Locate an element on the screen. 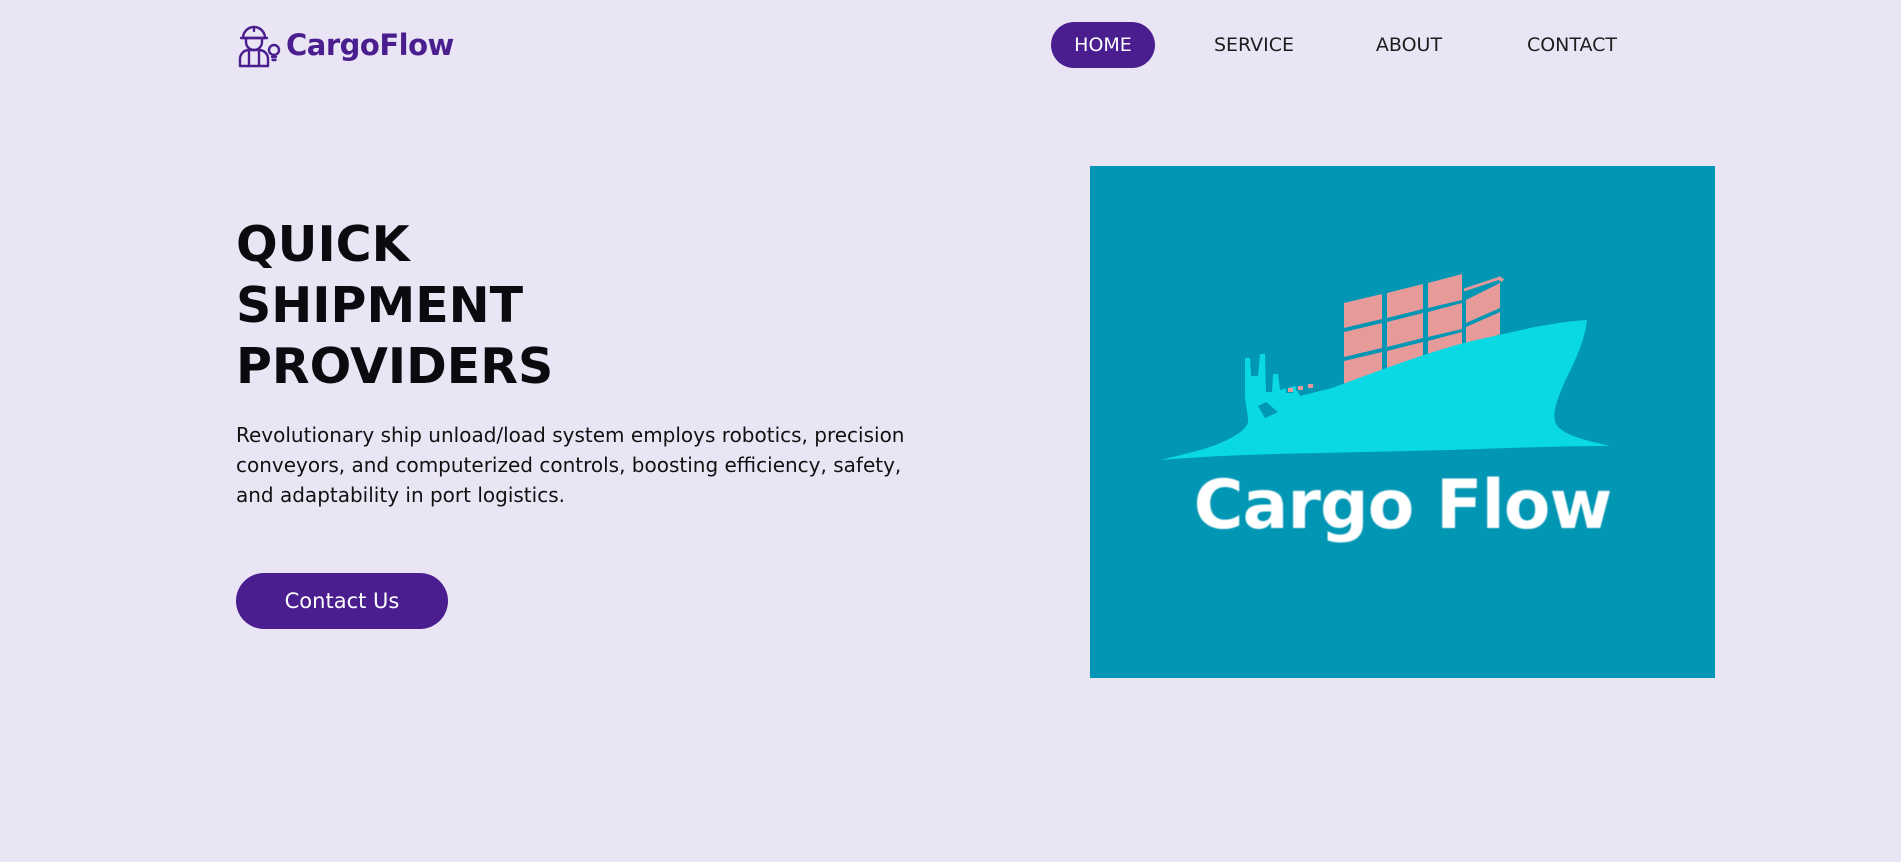  hero-image-brand-text: Cargo Flow is located at coordinates (1403, 505).